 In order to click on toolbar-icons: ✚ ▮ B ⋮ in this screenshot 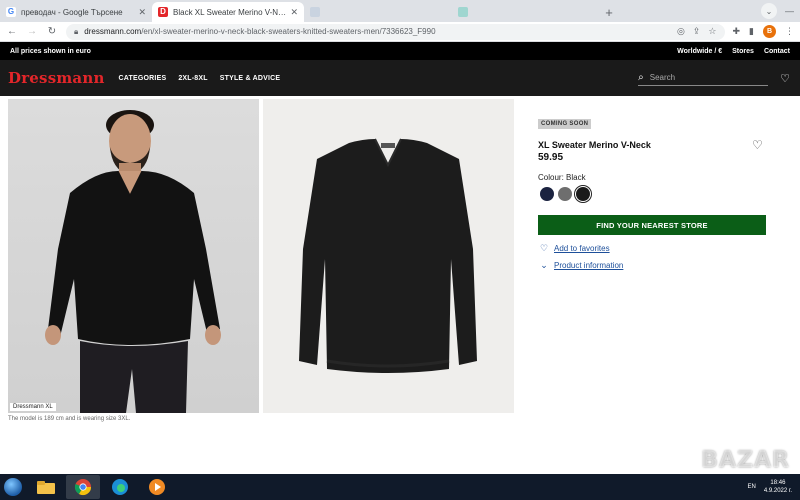, I will do `click(763, 31)`.